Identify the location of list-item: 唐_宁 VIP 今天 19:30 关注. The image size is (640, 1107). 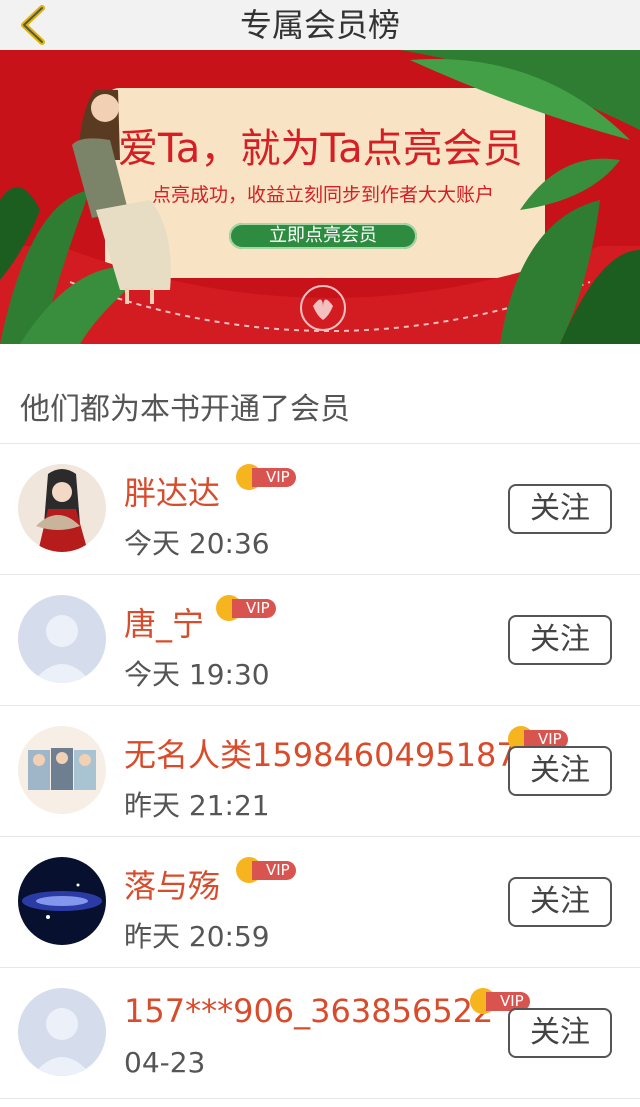
(320, 640).